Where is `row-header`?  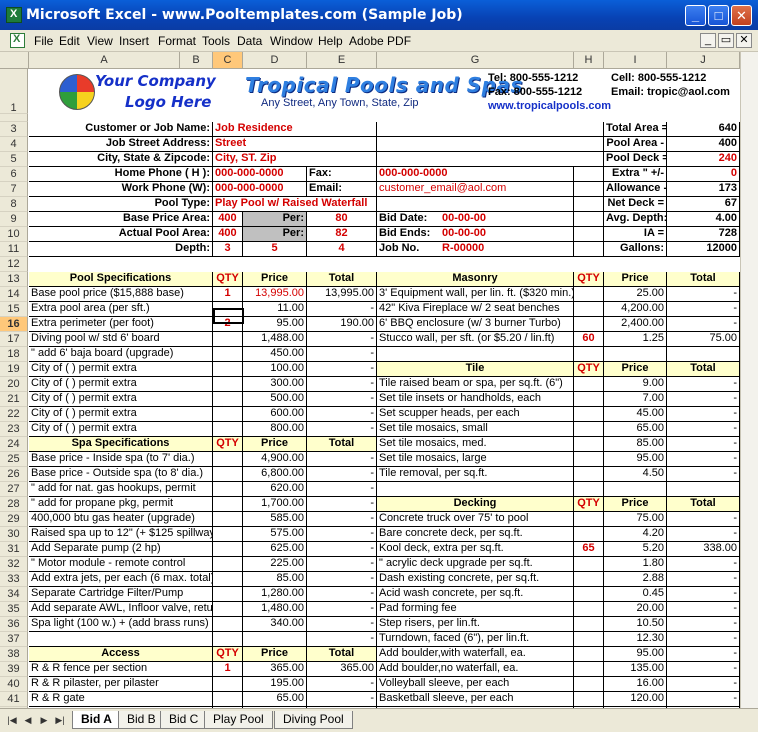 row-header is located at coordinates (14, 118).